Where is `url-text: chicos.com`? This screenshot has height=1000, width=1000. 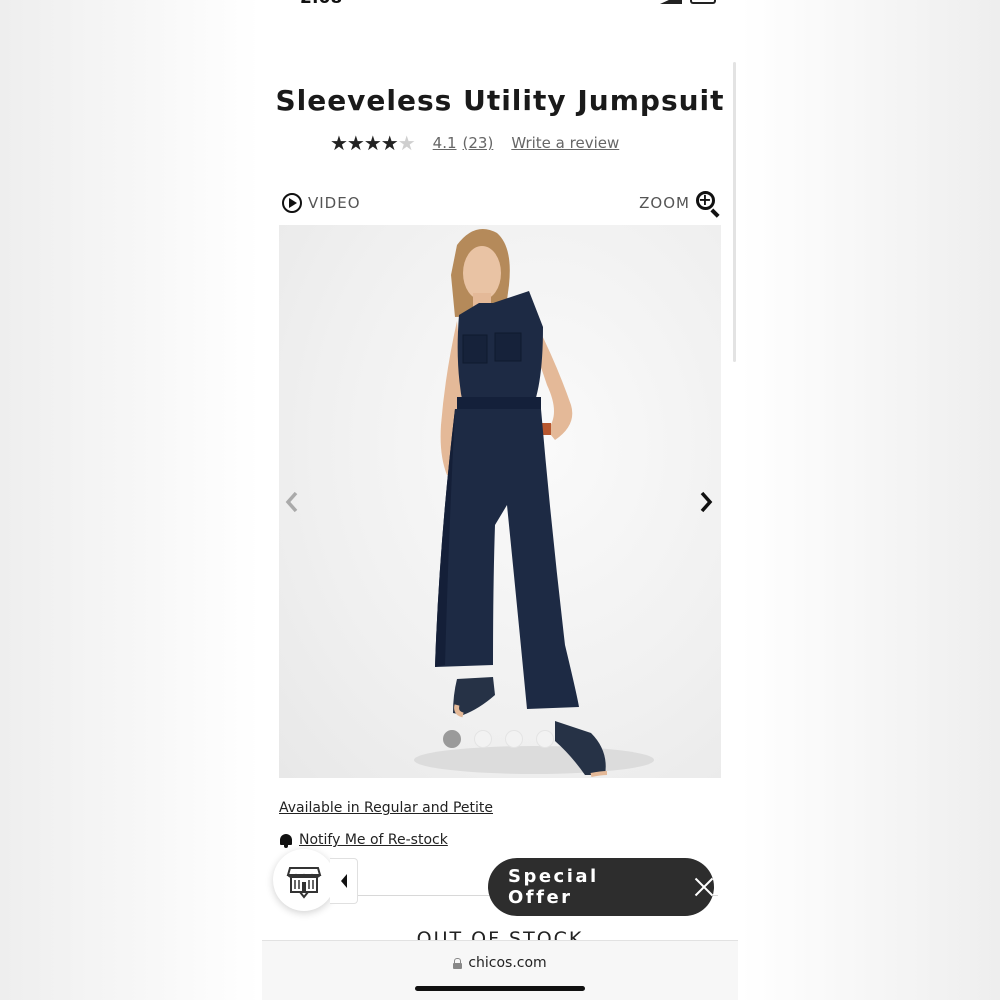
url-text: chicos.com is located at coordinates (507, 963).